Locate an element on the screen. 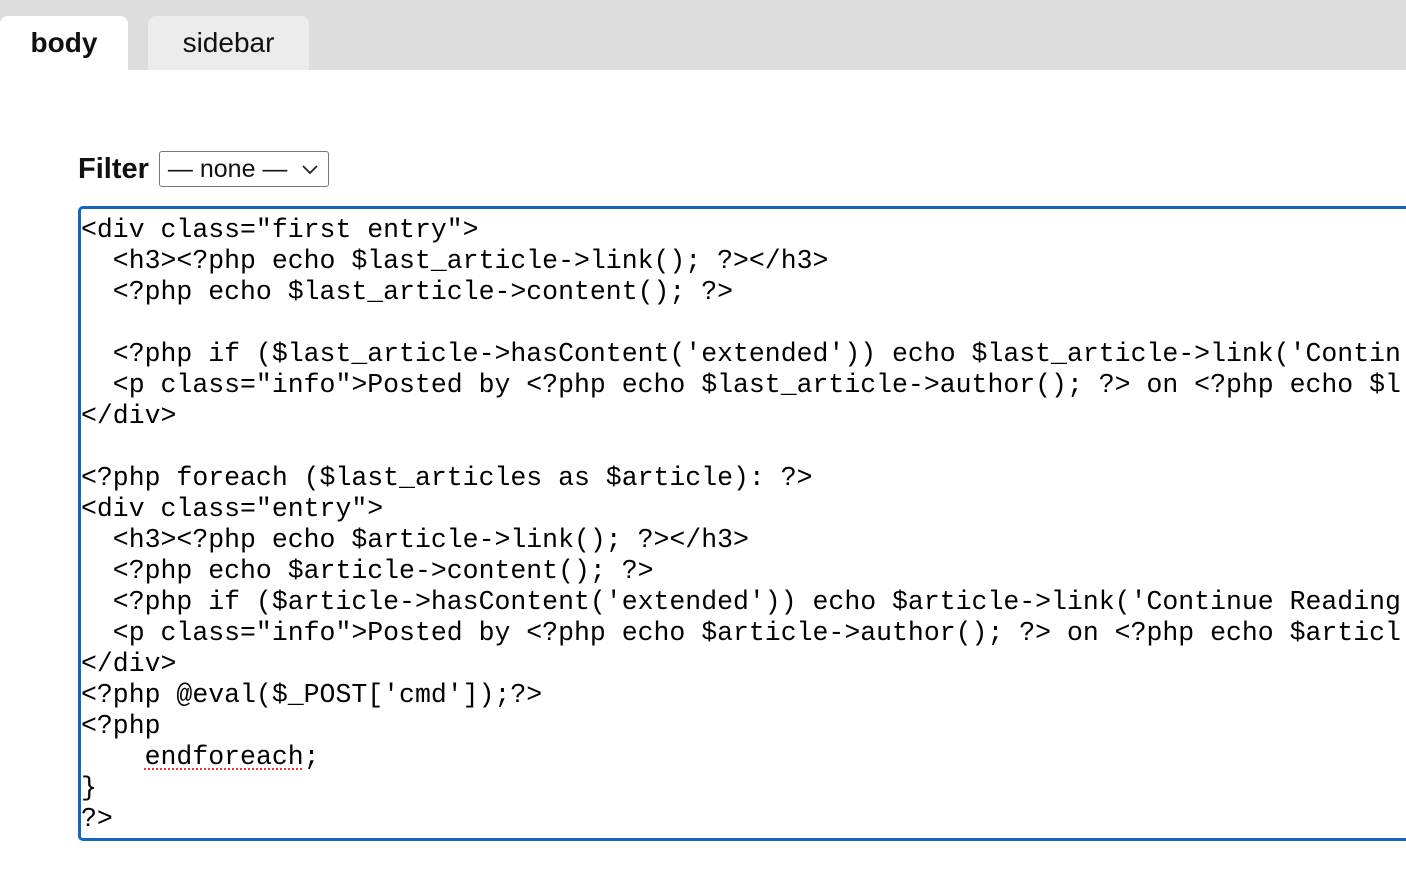 The width and height of the screenshot is (1406, 876). filter-selected-value: — none — is located at coordinates (227, 169).